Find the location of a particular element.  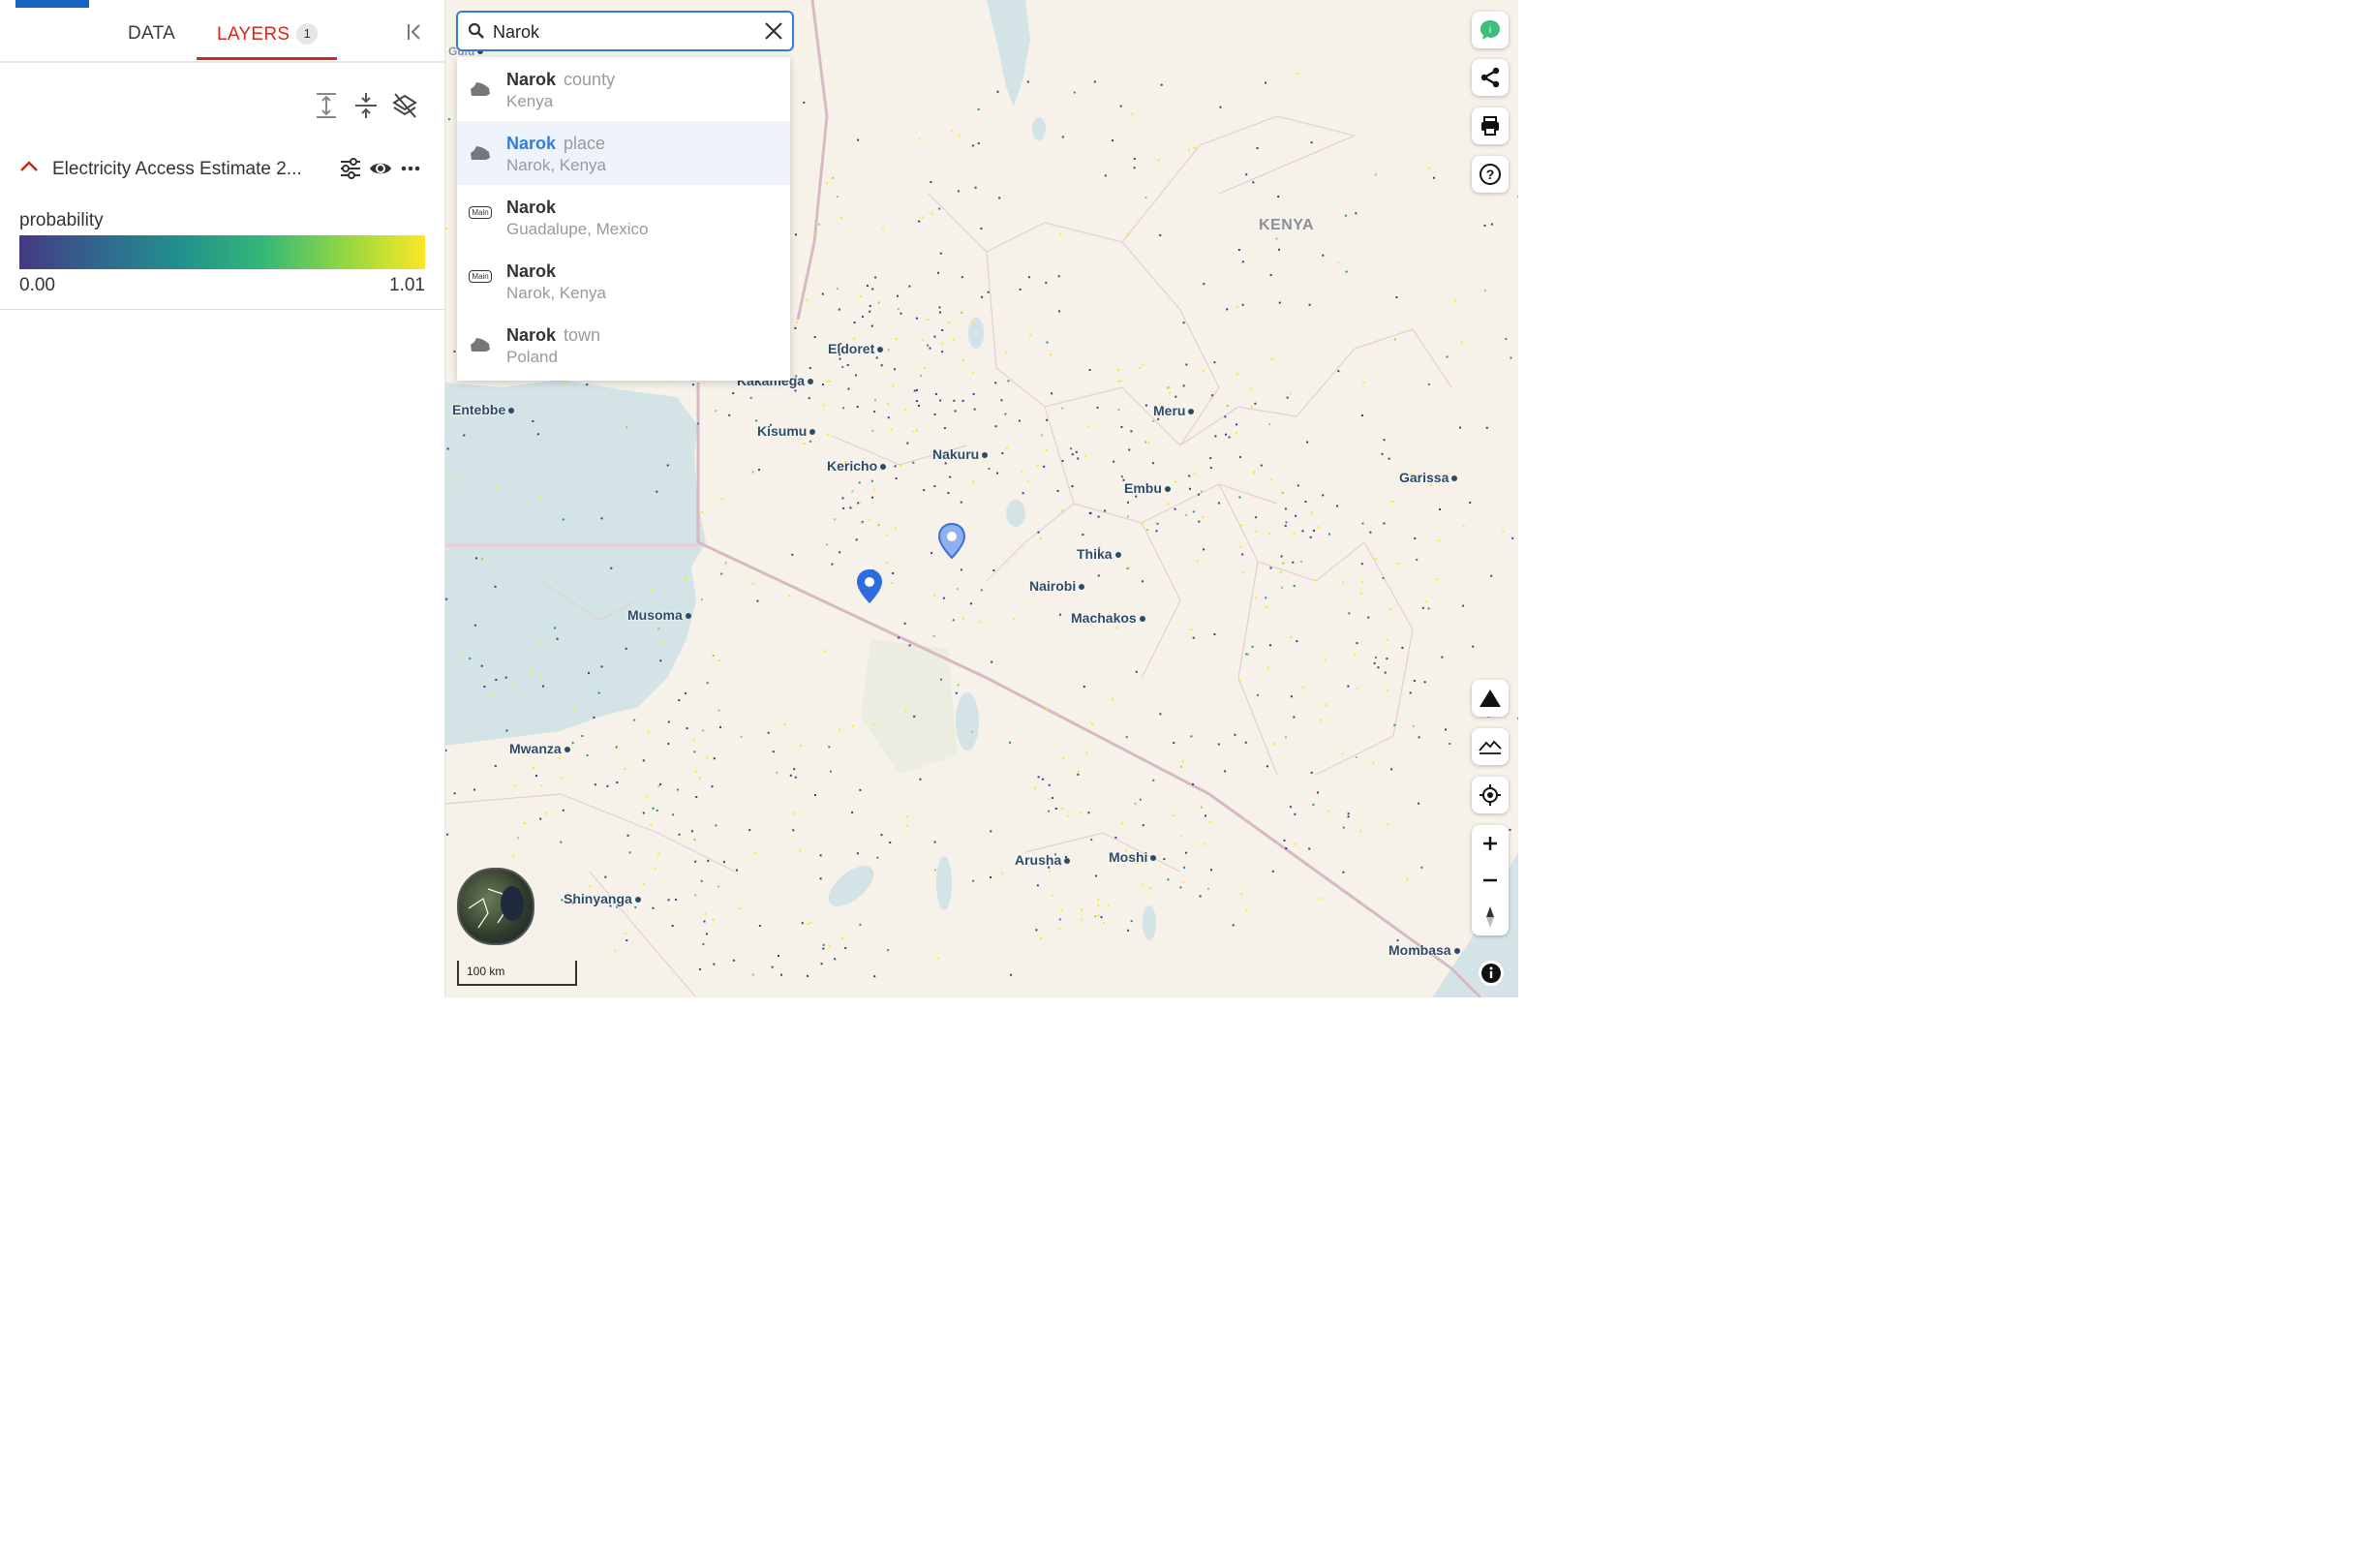

tab-data: DATA is located at coordinates (152, 34).